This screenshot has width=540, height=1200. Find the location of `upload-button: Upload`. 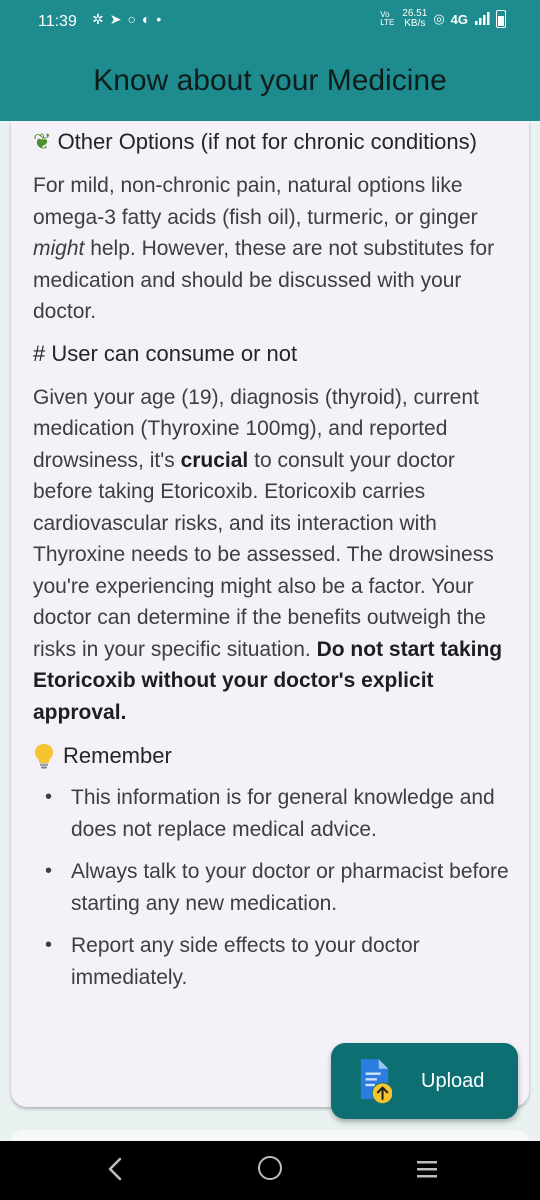

upload-button: Upload is located at coordinates (424, 1081).